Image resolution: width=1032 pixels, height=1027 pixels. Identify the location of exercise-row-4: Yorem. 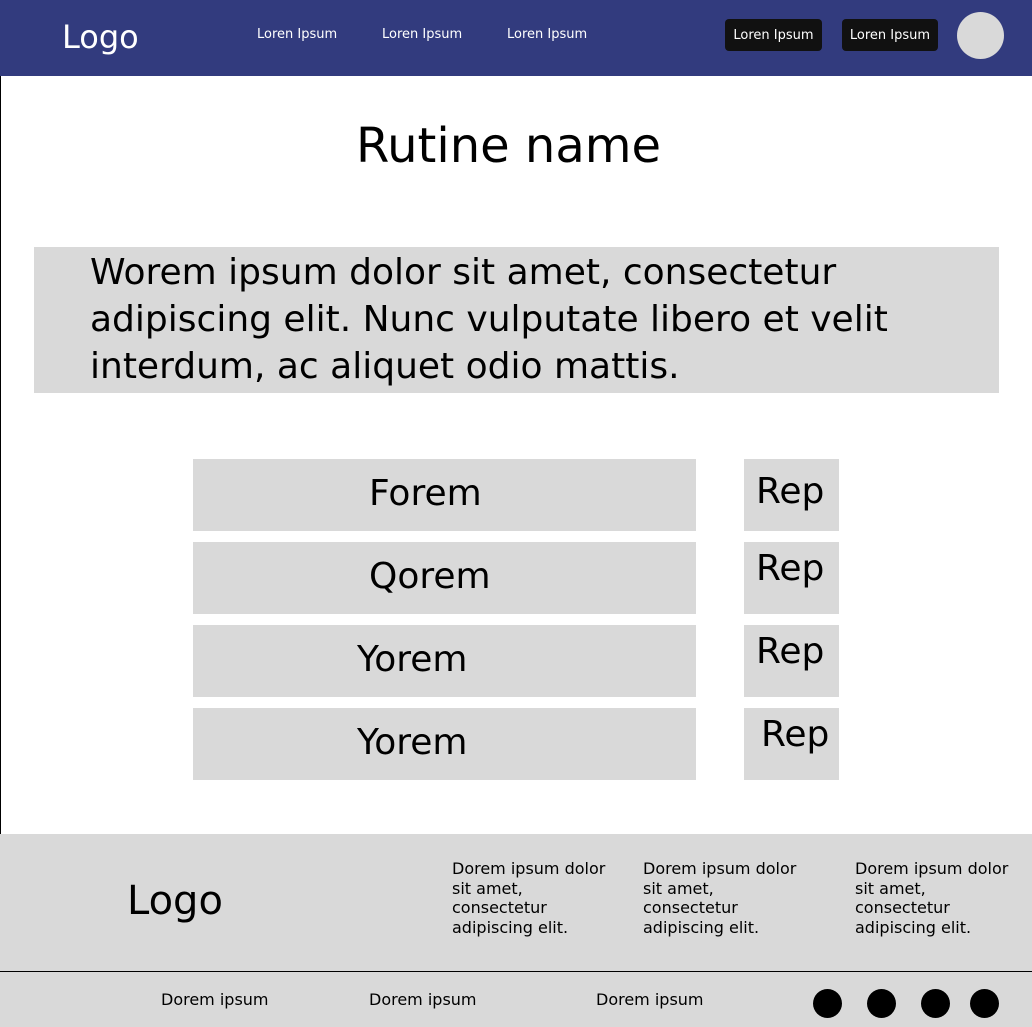
(444, 744).